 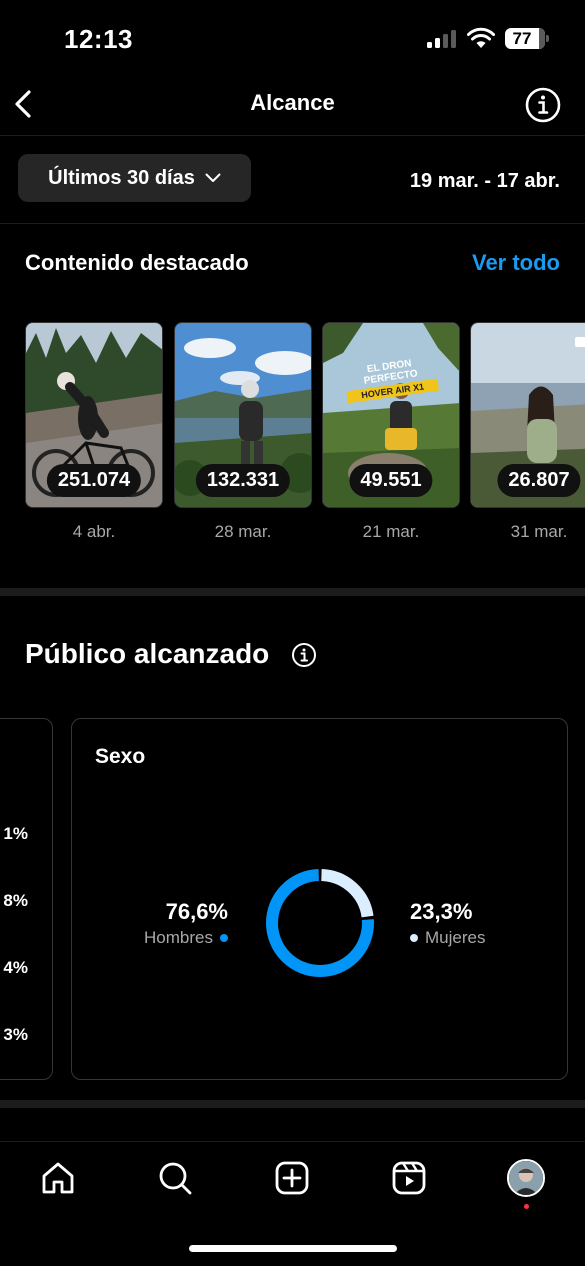 I want to click on date-range: 19 mar. - 17 abr., so click(x=484, y=181).